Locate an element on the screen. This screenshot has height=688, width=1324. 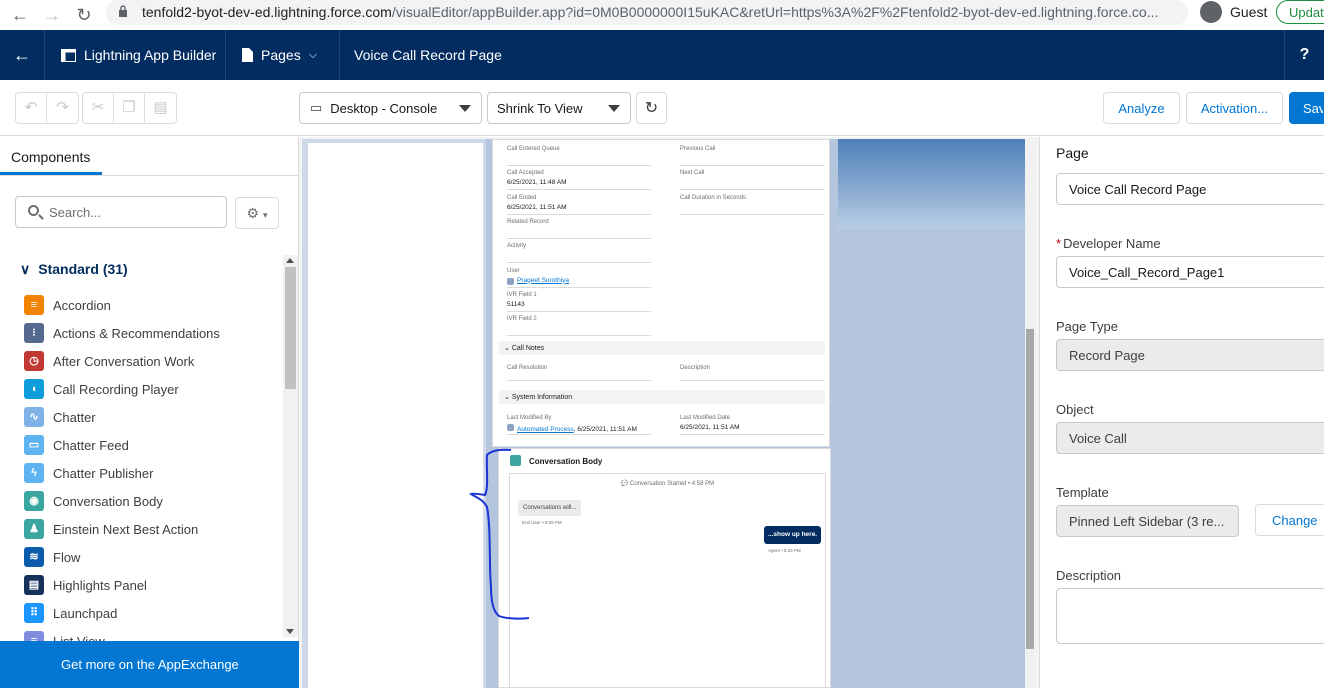
component-icon: ▭ is located at coordinates (34, 445).